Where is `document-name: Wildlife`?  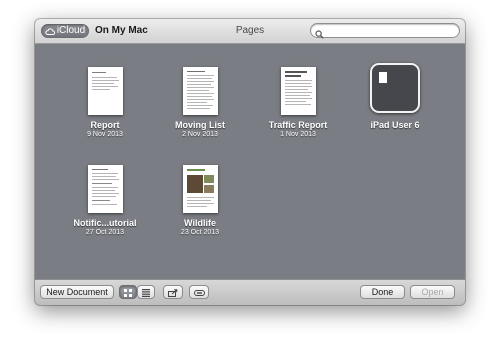 document-name: Wildlife is located at coordinates (200, 223).